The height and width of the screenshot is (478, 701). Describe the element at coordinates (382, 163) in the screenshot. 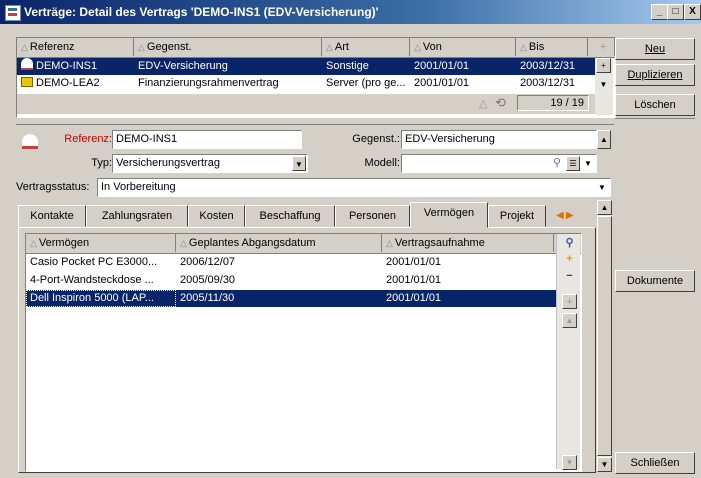

I see `modell-label: Modell:` at that location.